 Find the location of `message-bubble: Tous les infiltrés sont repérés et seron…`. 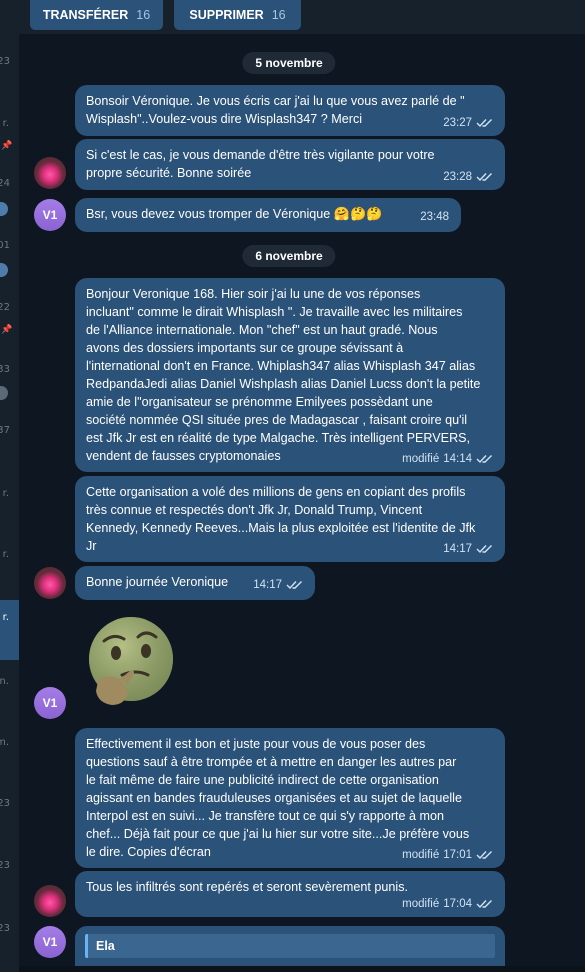

message-bubble: Tous les infiltrés sont repérés et seron… is located at coordinates (290, 894).